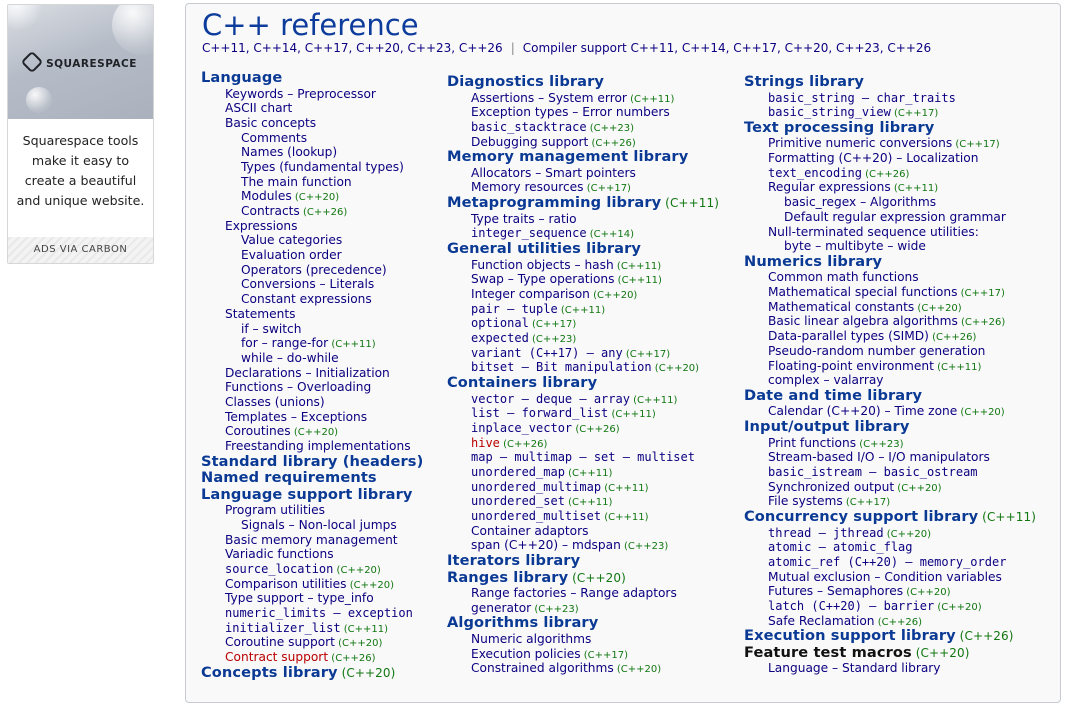 The width and height of the screenshot is (1066, 703). What do you see at coordinates (876, 351) in the screenshot?
I see `link-text: Pseudo-random number generation` at bounding box center [876, 351].